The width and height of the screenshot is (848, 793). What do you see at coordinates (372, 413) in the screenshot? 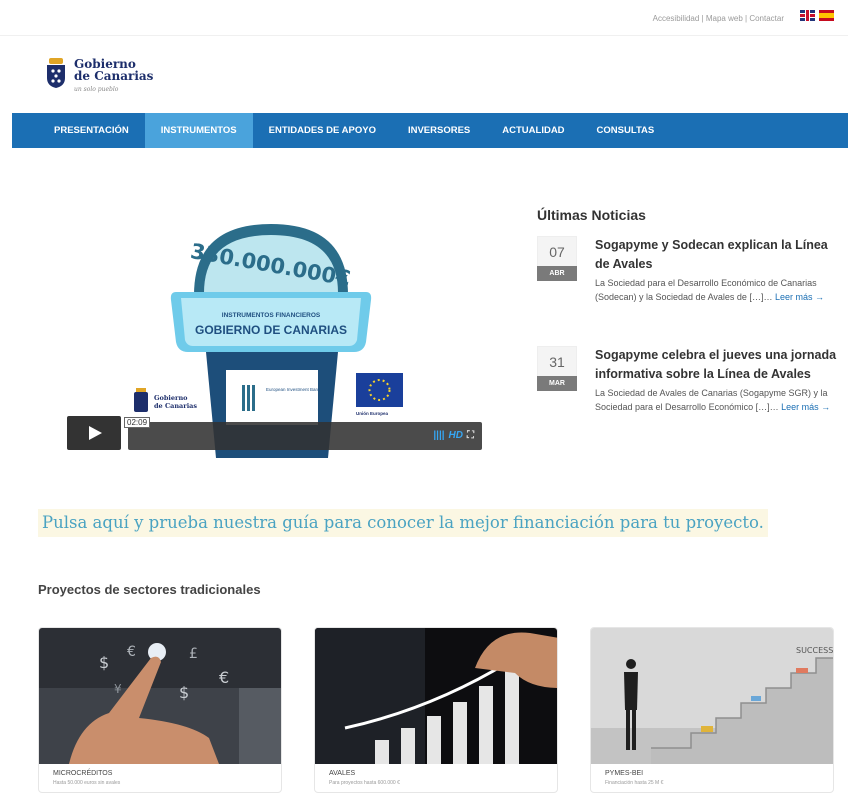
I see `eu-logo-text: Unión Europea` at bounding box center [372, 413].